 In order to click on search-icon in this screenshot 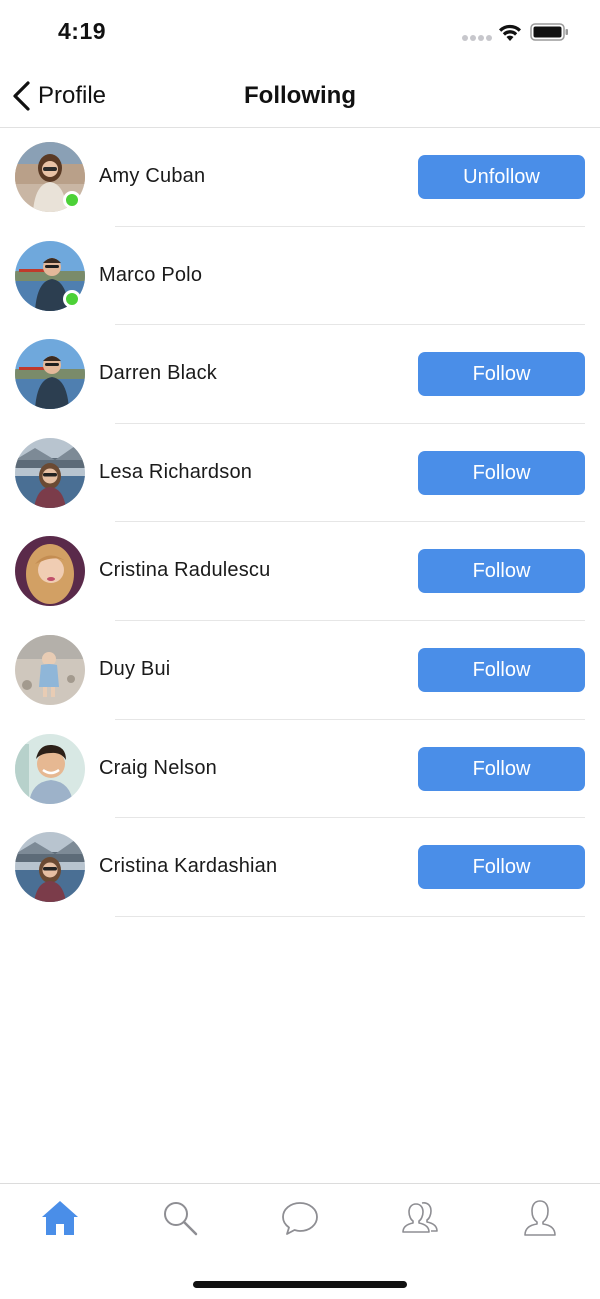, I will do `click(181, 1219)`.